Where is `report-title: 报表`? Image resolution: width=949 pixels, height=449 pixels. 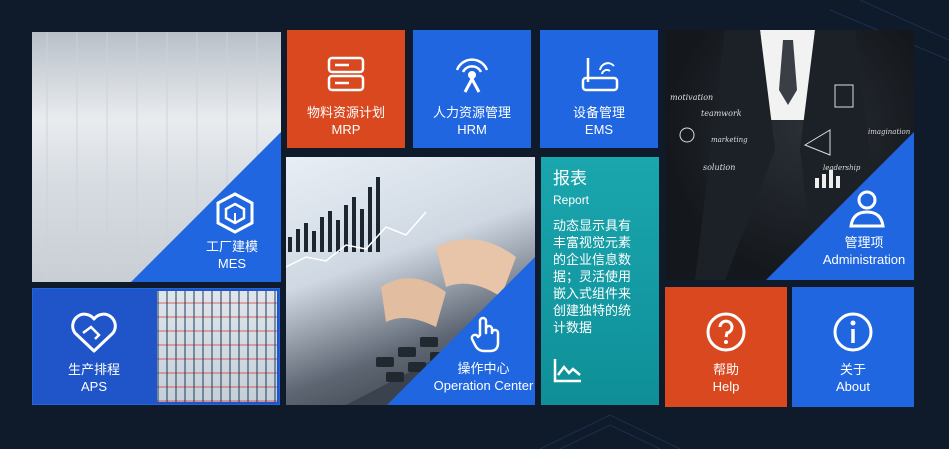
report-title: 报表 is located at coordinates (570, 178).